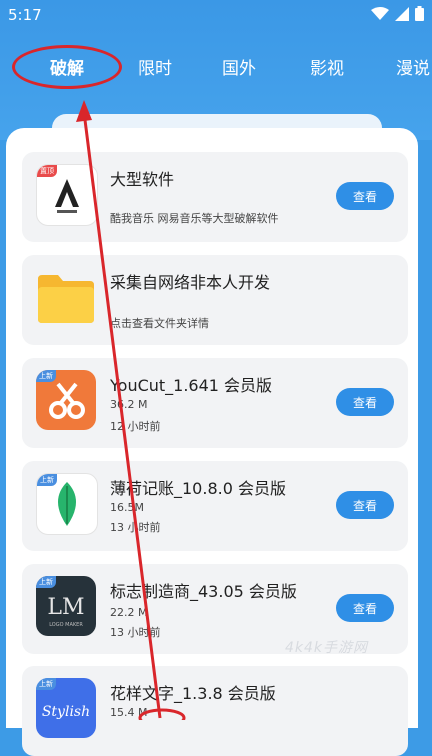 Image resolution: width=432 pixels, height=756 pixels. Describe the element at coordinates (215, 403) in the screenshot. I see `list-item: 上新 YouCut_1.641 会员版 36.2 M 12 小时前 查看` at that location.